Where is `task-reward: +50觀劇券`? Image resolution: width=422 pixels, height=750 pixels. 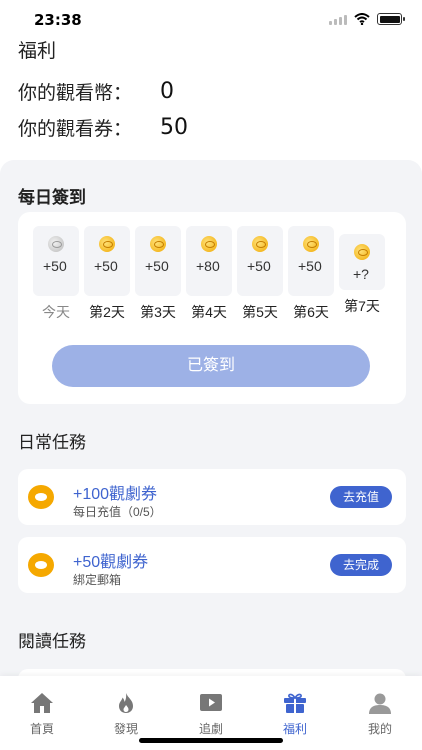
task-reward: +50觀劇券 is located at coordinates (111, 562).